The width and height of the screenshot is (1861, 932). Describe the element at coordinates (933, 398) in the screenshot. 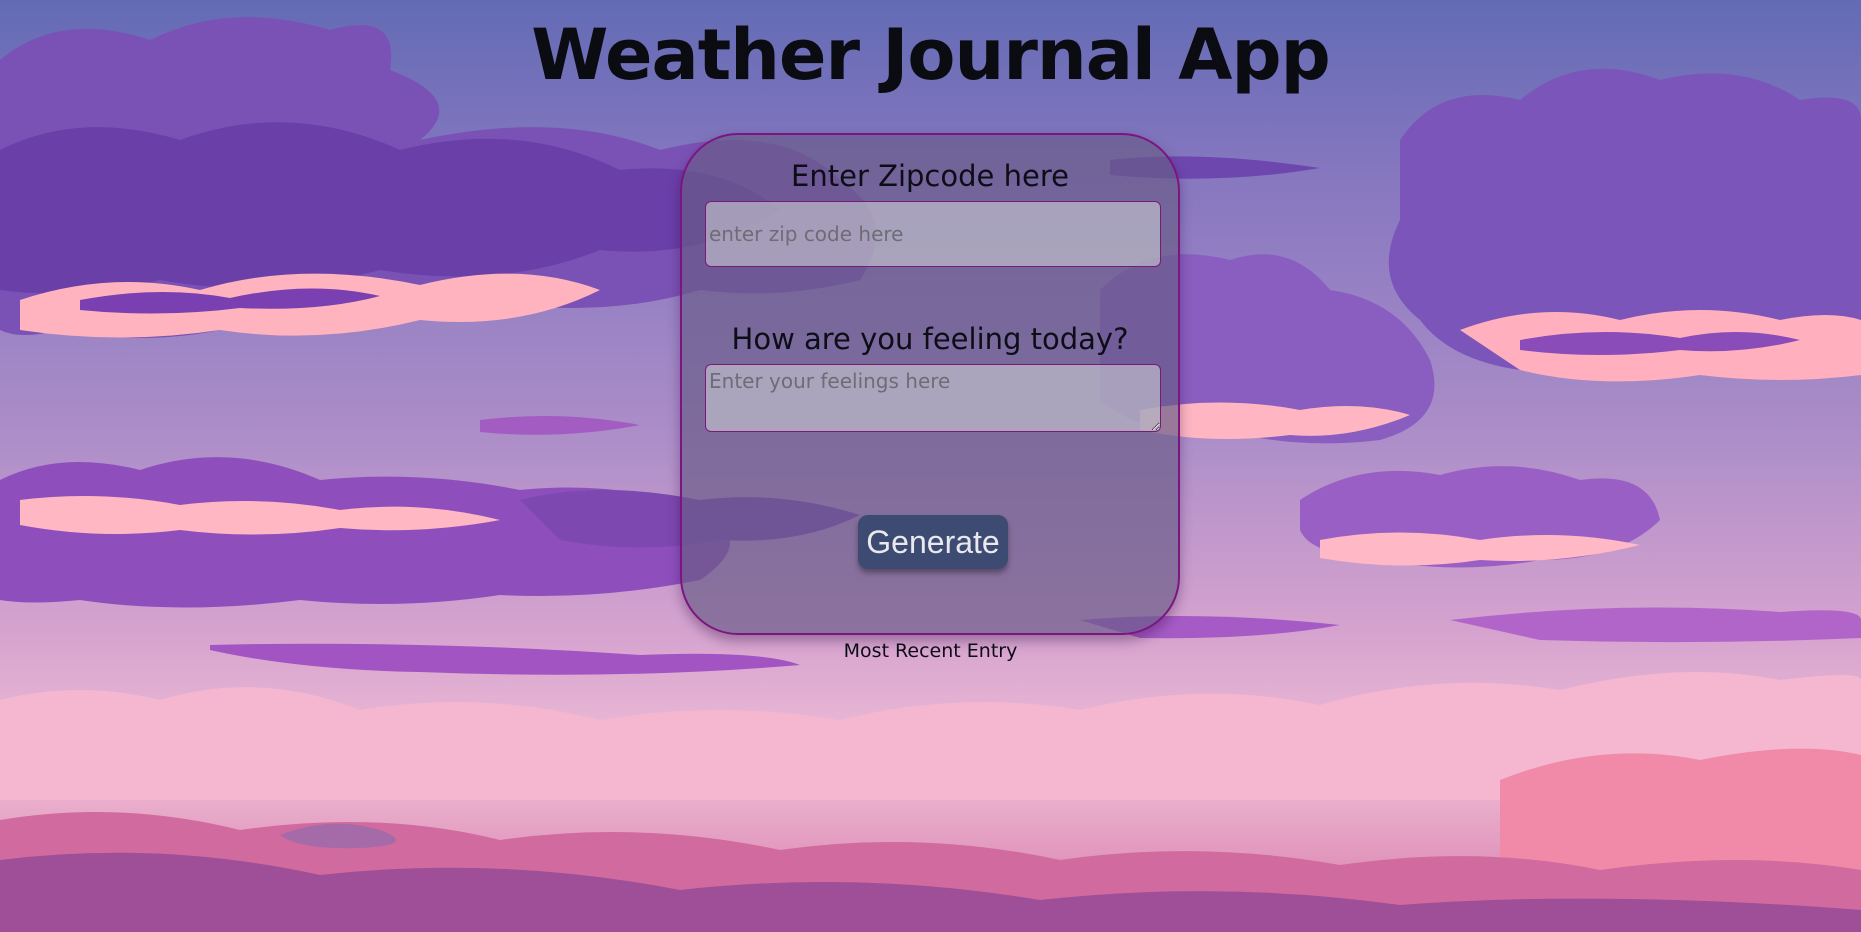

I see `feelings-textarea` at that location.